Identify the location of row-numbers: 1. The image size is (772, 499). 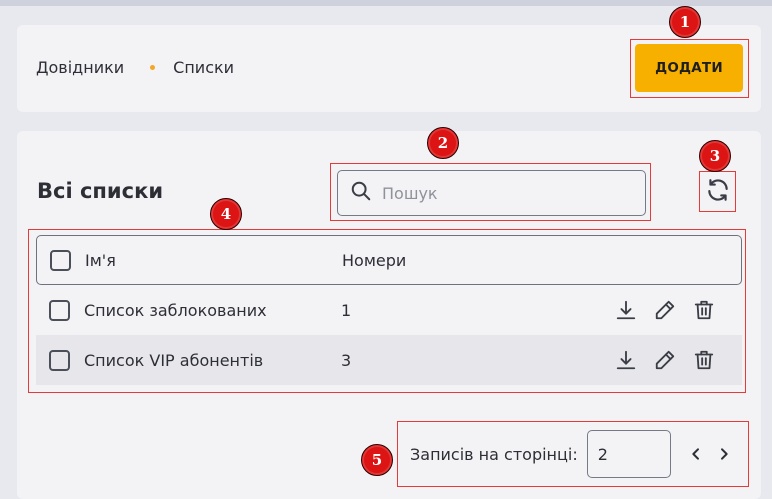
(346, 310).